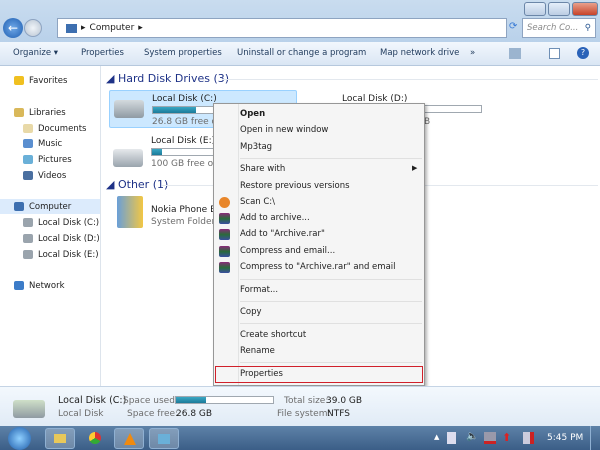  Describe the element at coordinates (33, 28) in the screenshot. I see `forward-button` at that location.